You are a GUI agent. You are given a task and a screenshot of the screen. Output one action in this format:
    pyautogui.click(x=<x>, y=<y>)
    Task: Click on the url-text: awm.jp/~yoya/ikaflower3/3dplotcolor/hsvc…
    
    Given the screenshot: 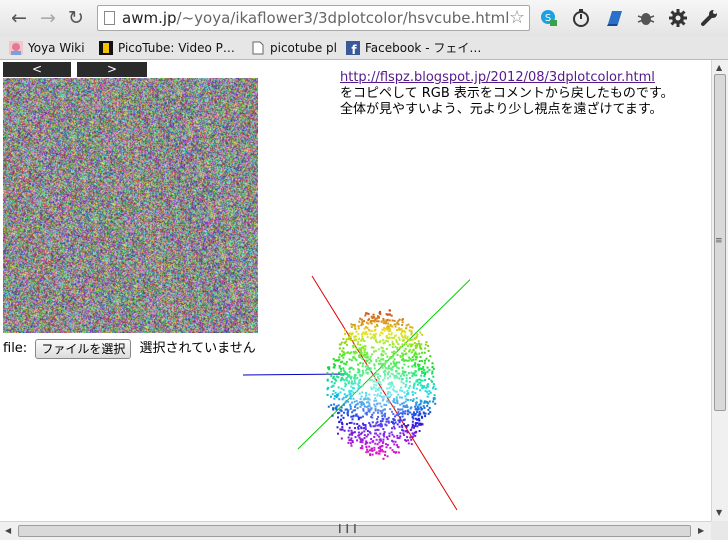 What is the action you would take?
    pyautogui.click(x=316, y=18)
    